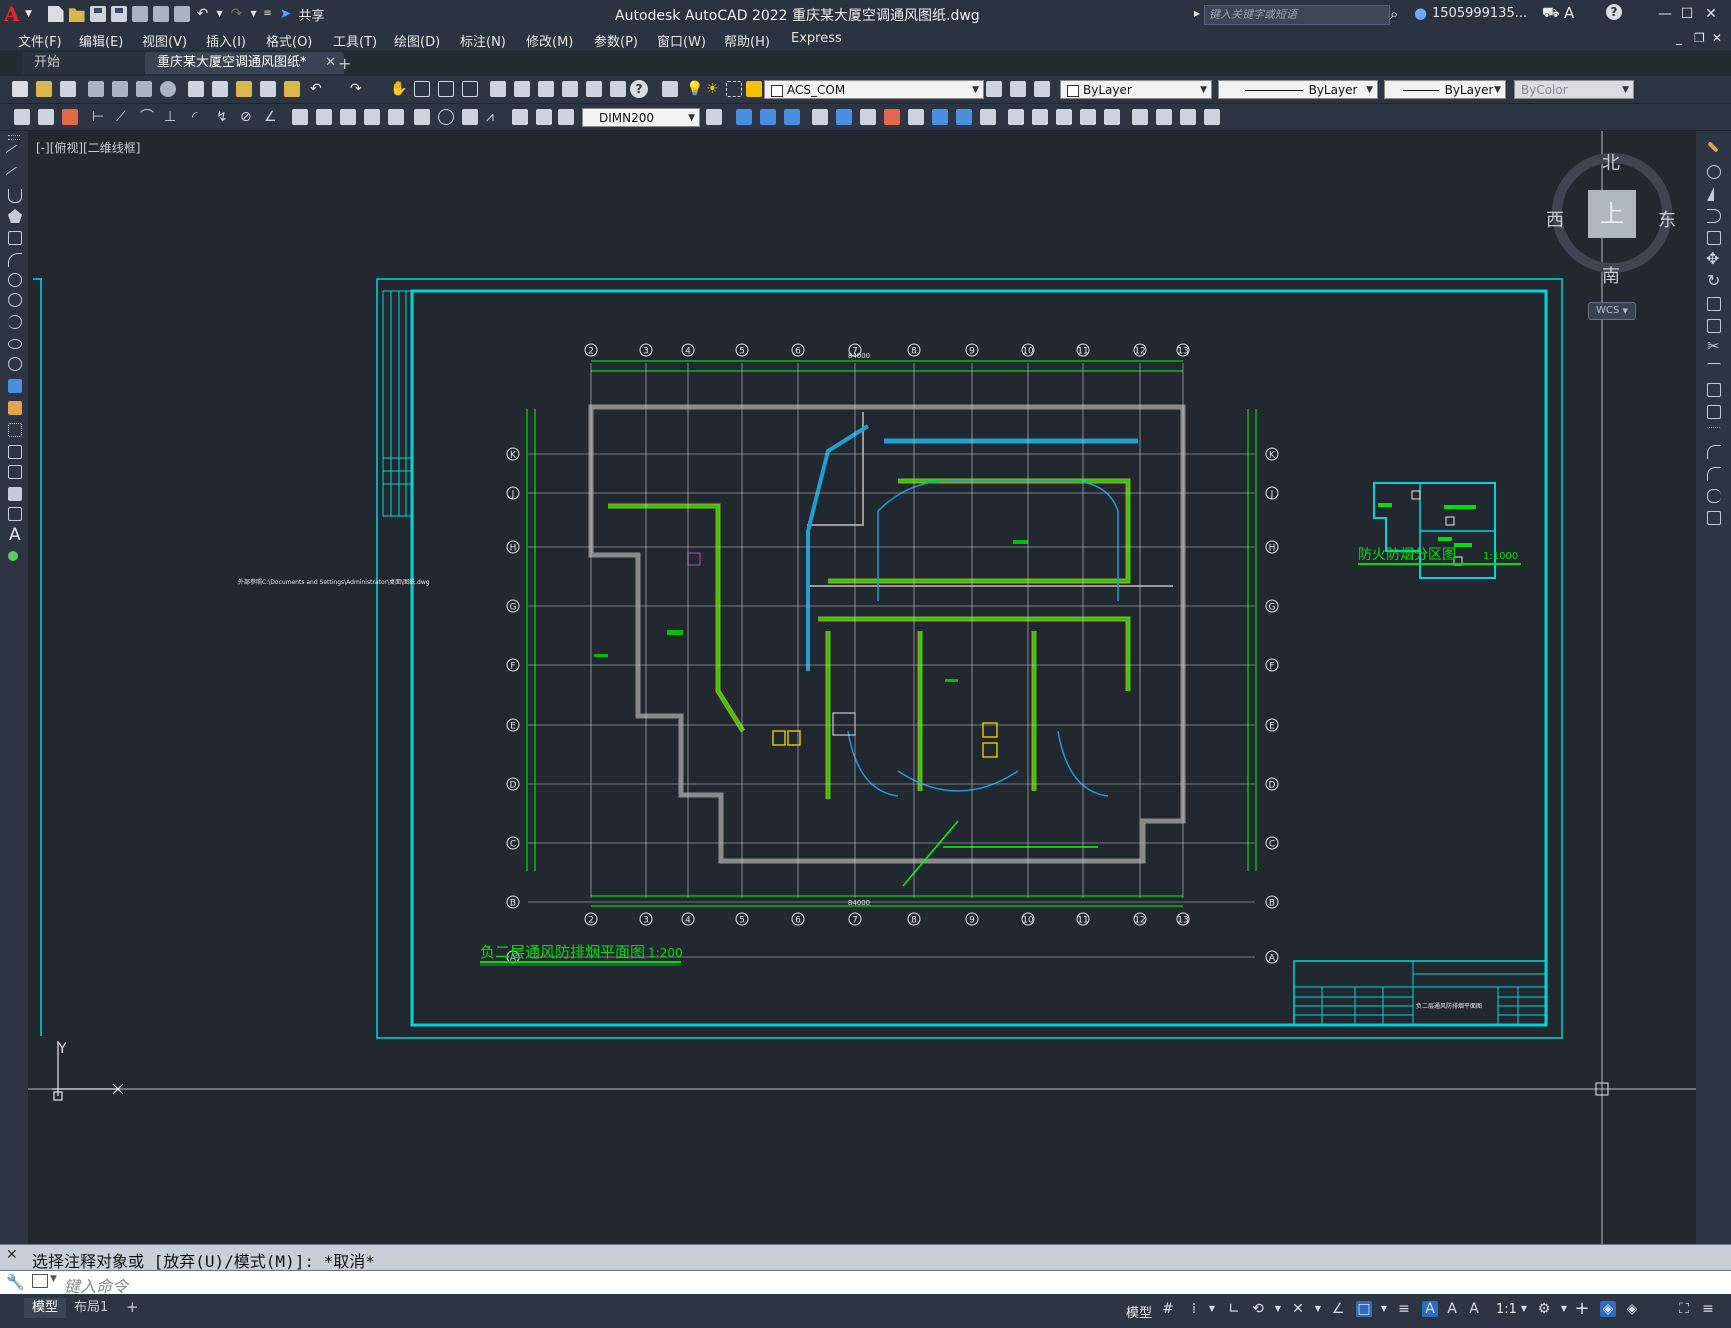 This screenshot has width=1731, height=1328. What do you see at coordinates (1212, 117) in the screenshot?
I see `text-front-icon` at bounding box center [1212, 117].